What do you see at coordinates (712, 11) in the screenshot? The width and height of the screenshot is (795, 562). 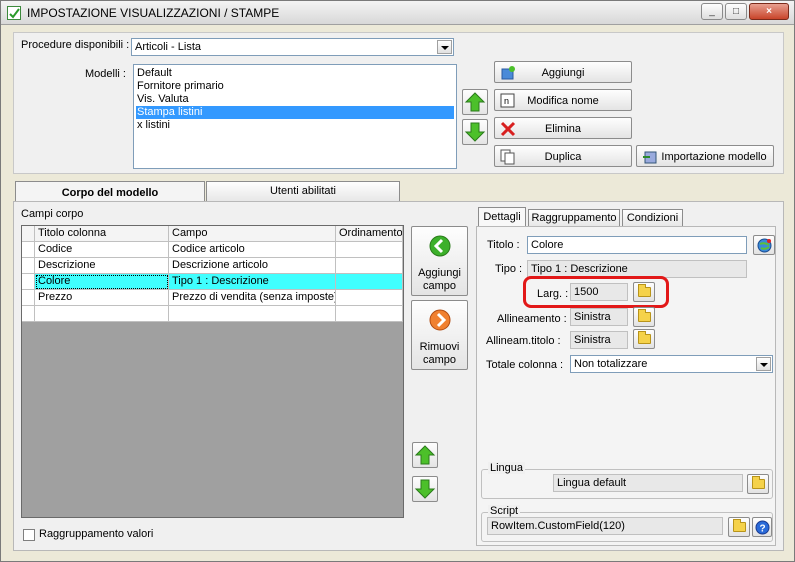 I see `minimize-button: _` at bounding box center [712, 11].